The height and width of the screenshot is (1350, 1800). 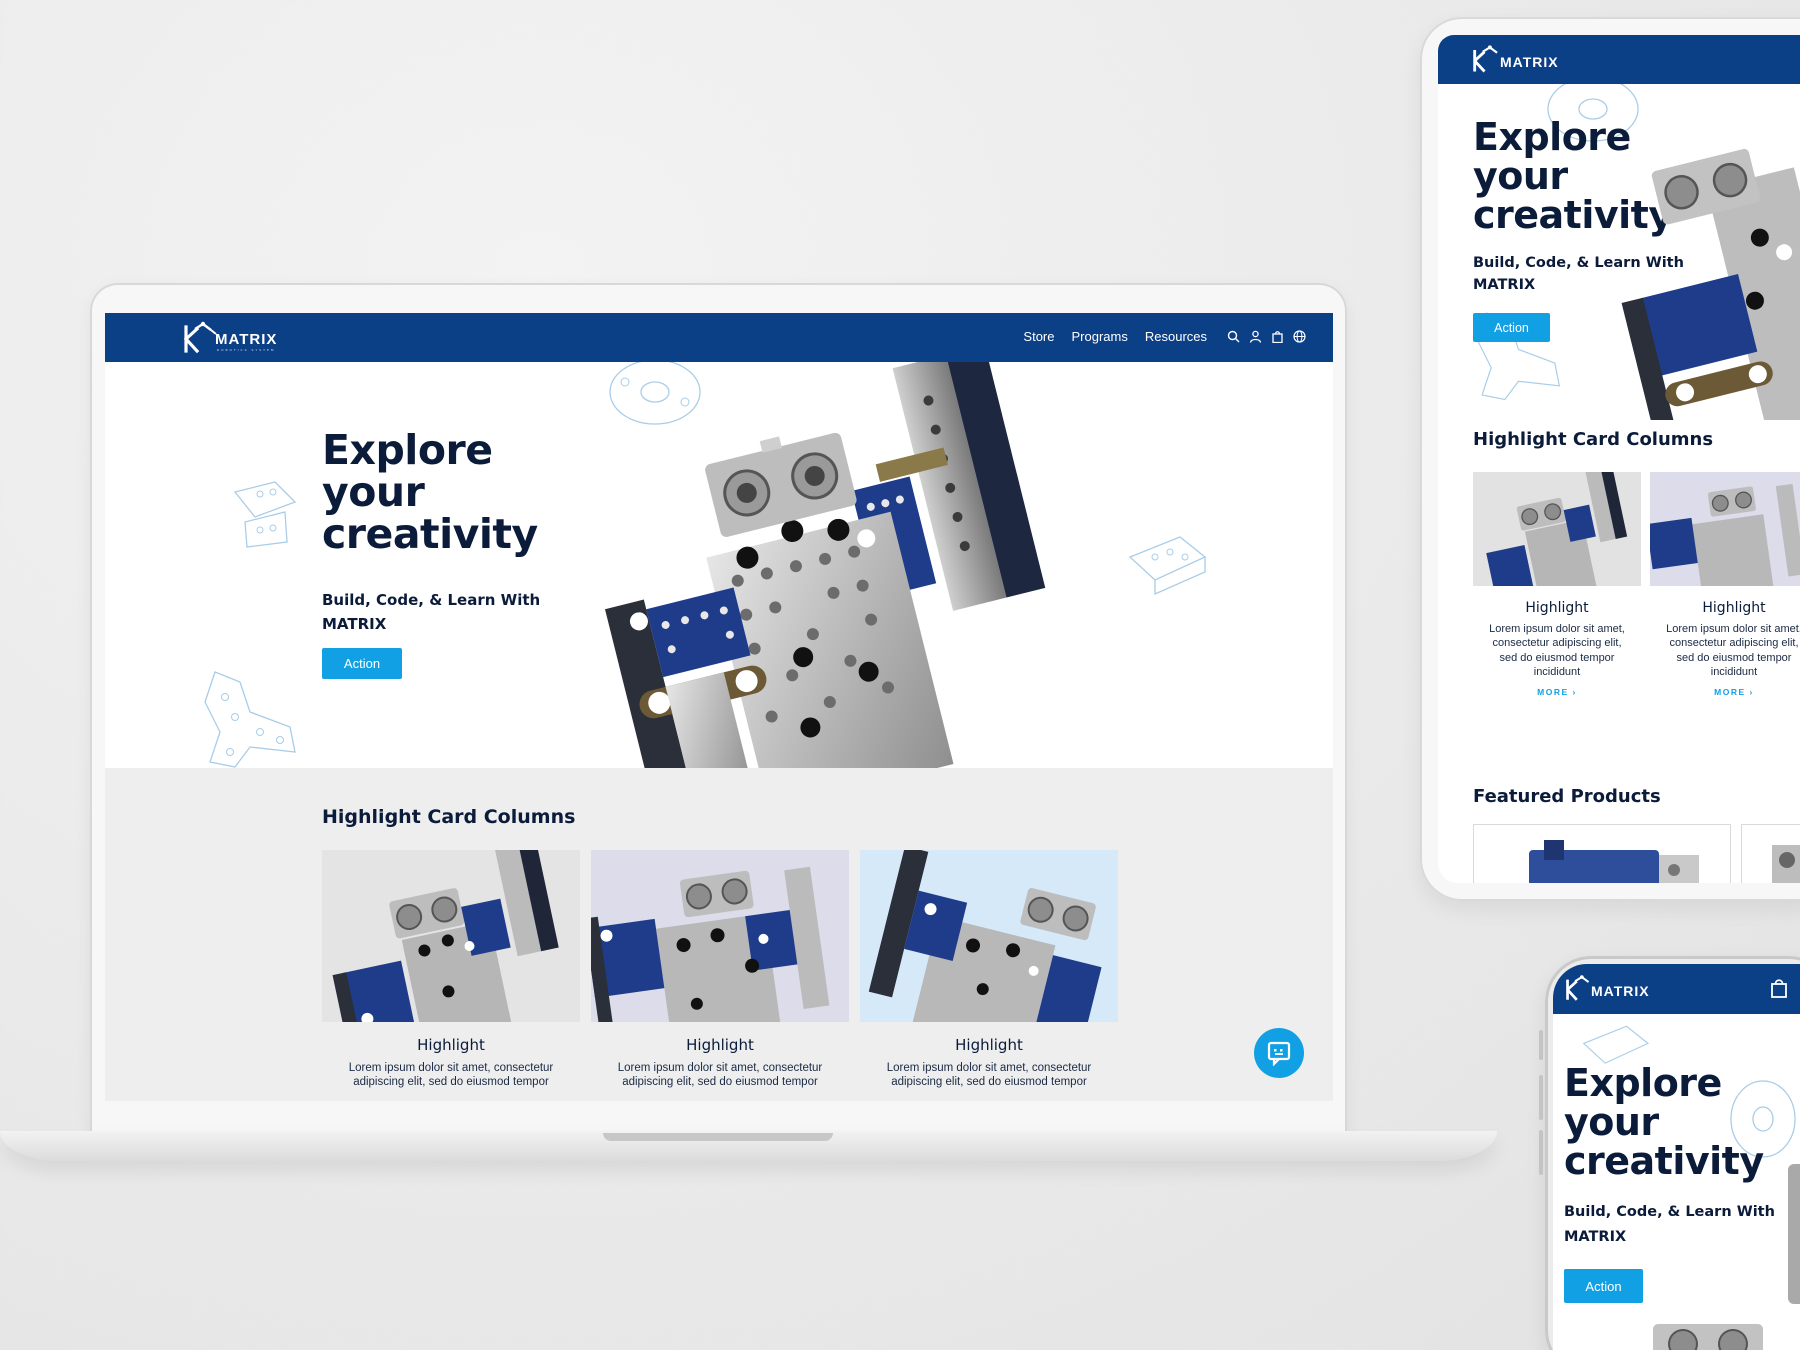 What do you see at coordinates (1167, 565) in the screenshot?
I see `decorative-angle-icon` at bounding box center [1167, 565].